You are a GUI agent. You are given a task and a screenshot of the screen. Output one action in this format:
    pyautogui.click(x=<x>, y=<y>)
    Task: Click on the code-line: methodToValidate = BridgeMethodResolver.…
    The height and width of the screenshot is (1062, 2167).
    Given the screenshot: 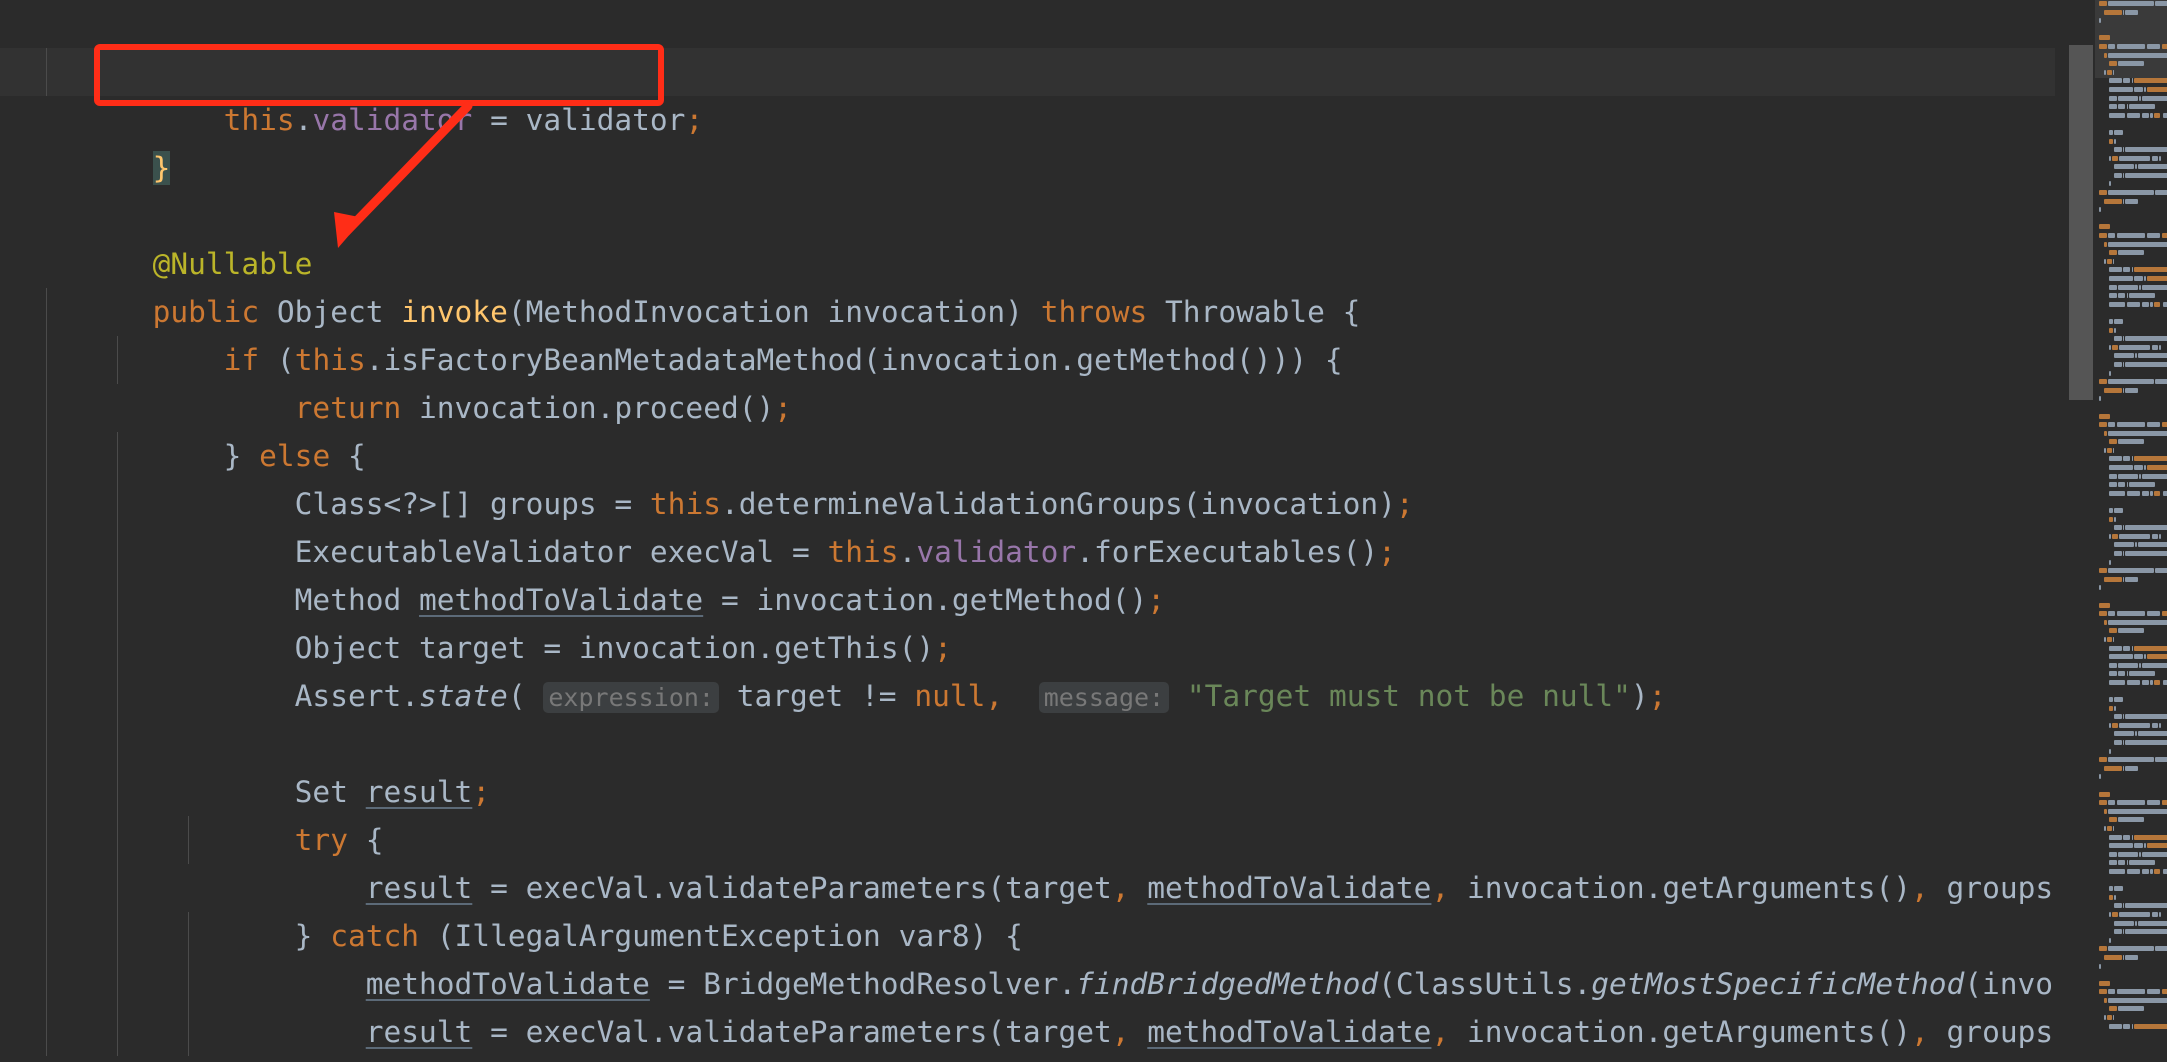 What is the action you would take?
    pyautogui.click(x=1071, y=956)
    